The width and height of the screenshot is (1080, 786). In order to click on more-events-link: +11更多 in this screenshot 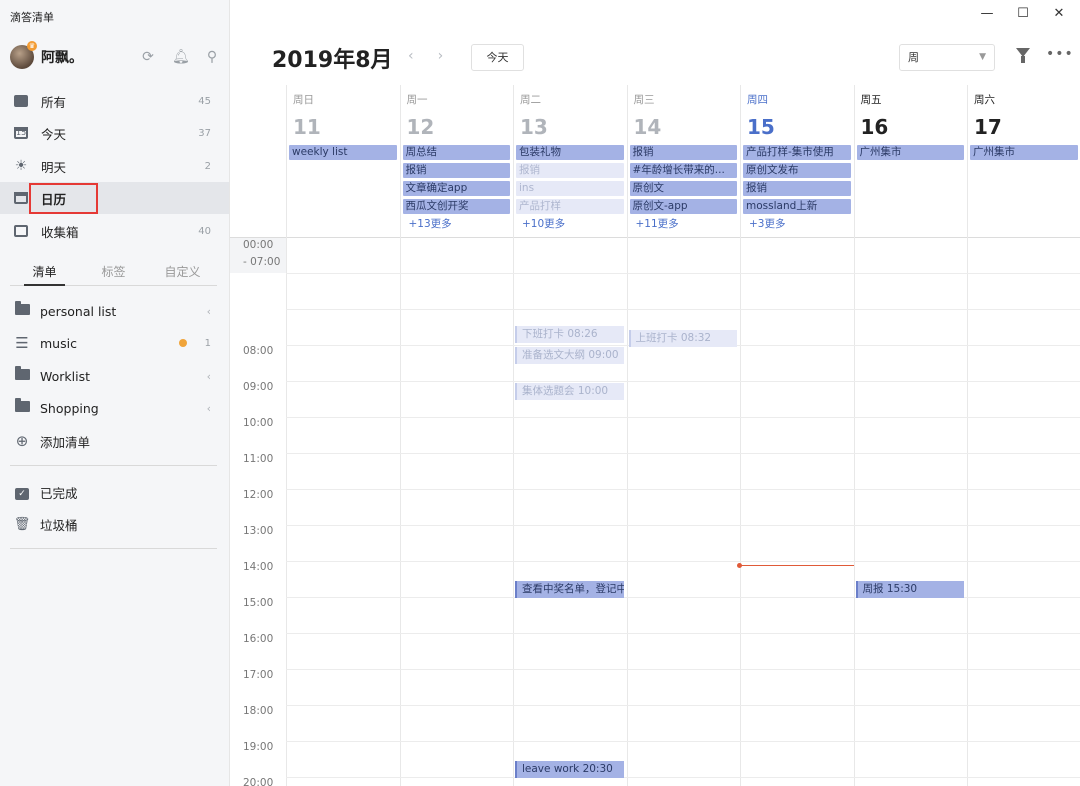, I will do `click(654, 224)`.